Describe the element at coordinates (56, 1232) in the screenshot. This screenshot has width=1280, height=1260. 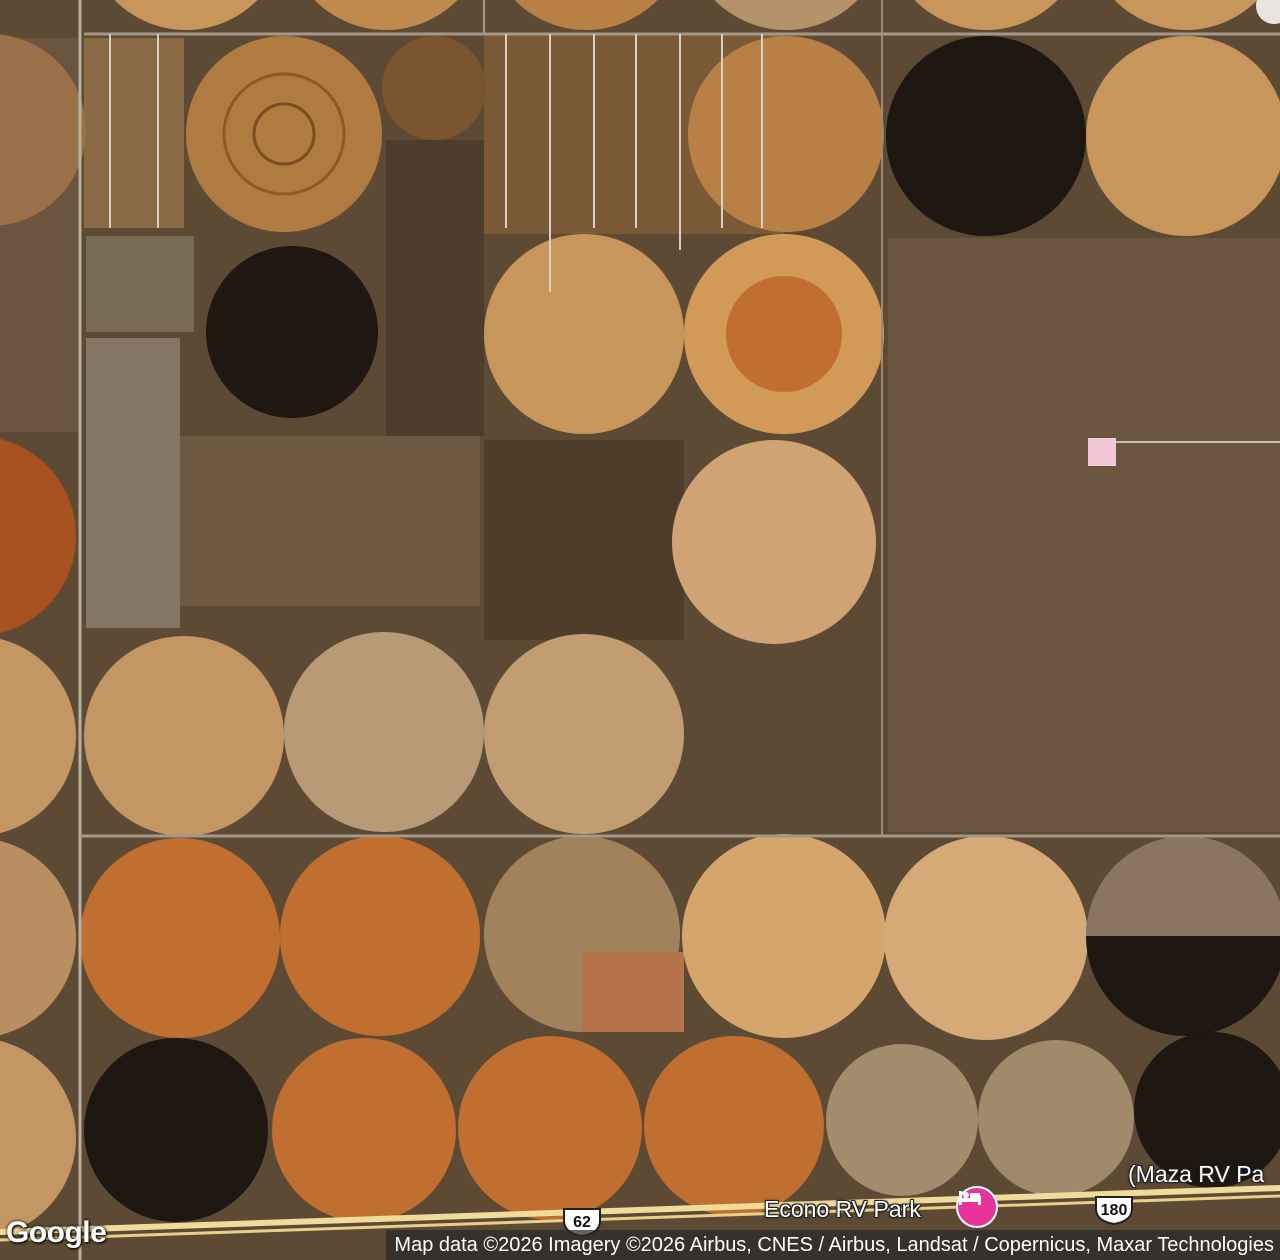
I see `google-logo: Google` at that location.